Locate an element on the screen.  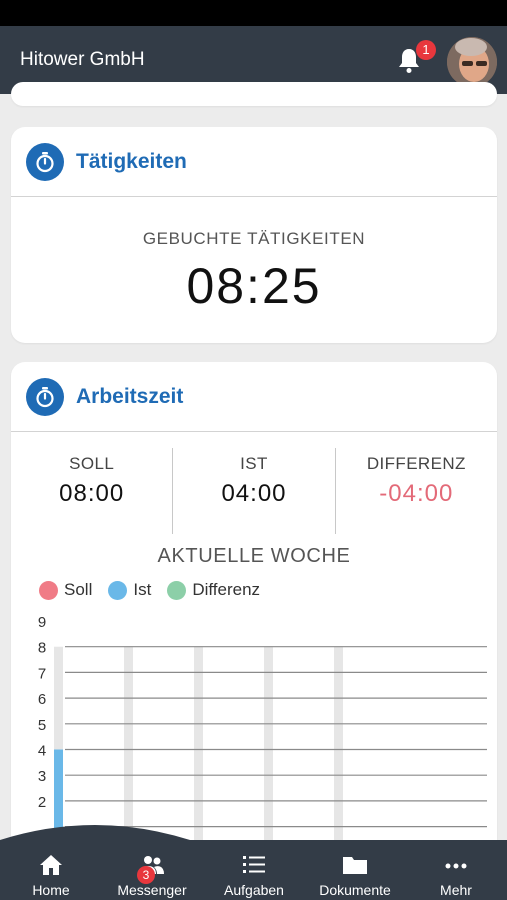
legend-item-differenz: Differenz is located at coordinates (213, 590).